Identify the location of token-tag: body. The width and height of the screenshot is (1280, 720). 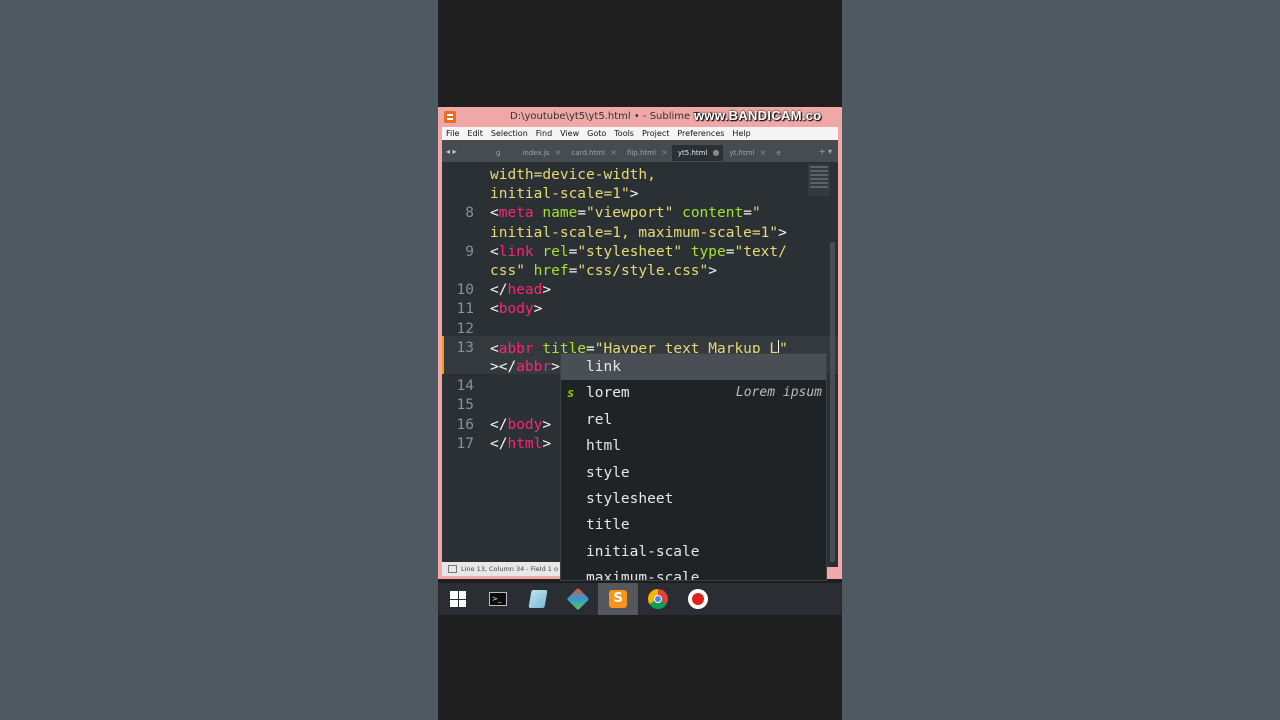
(525, 424).